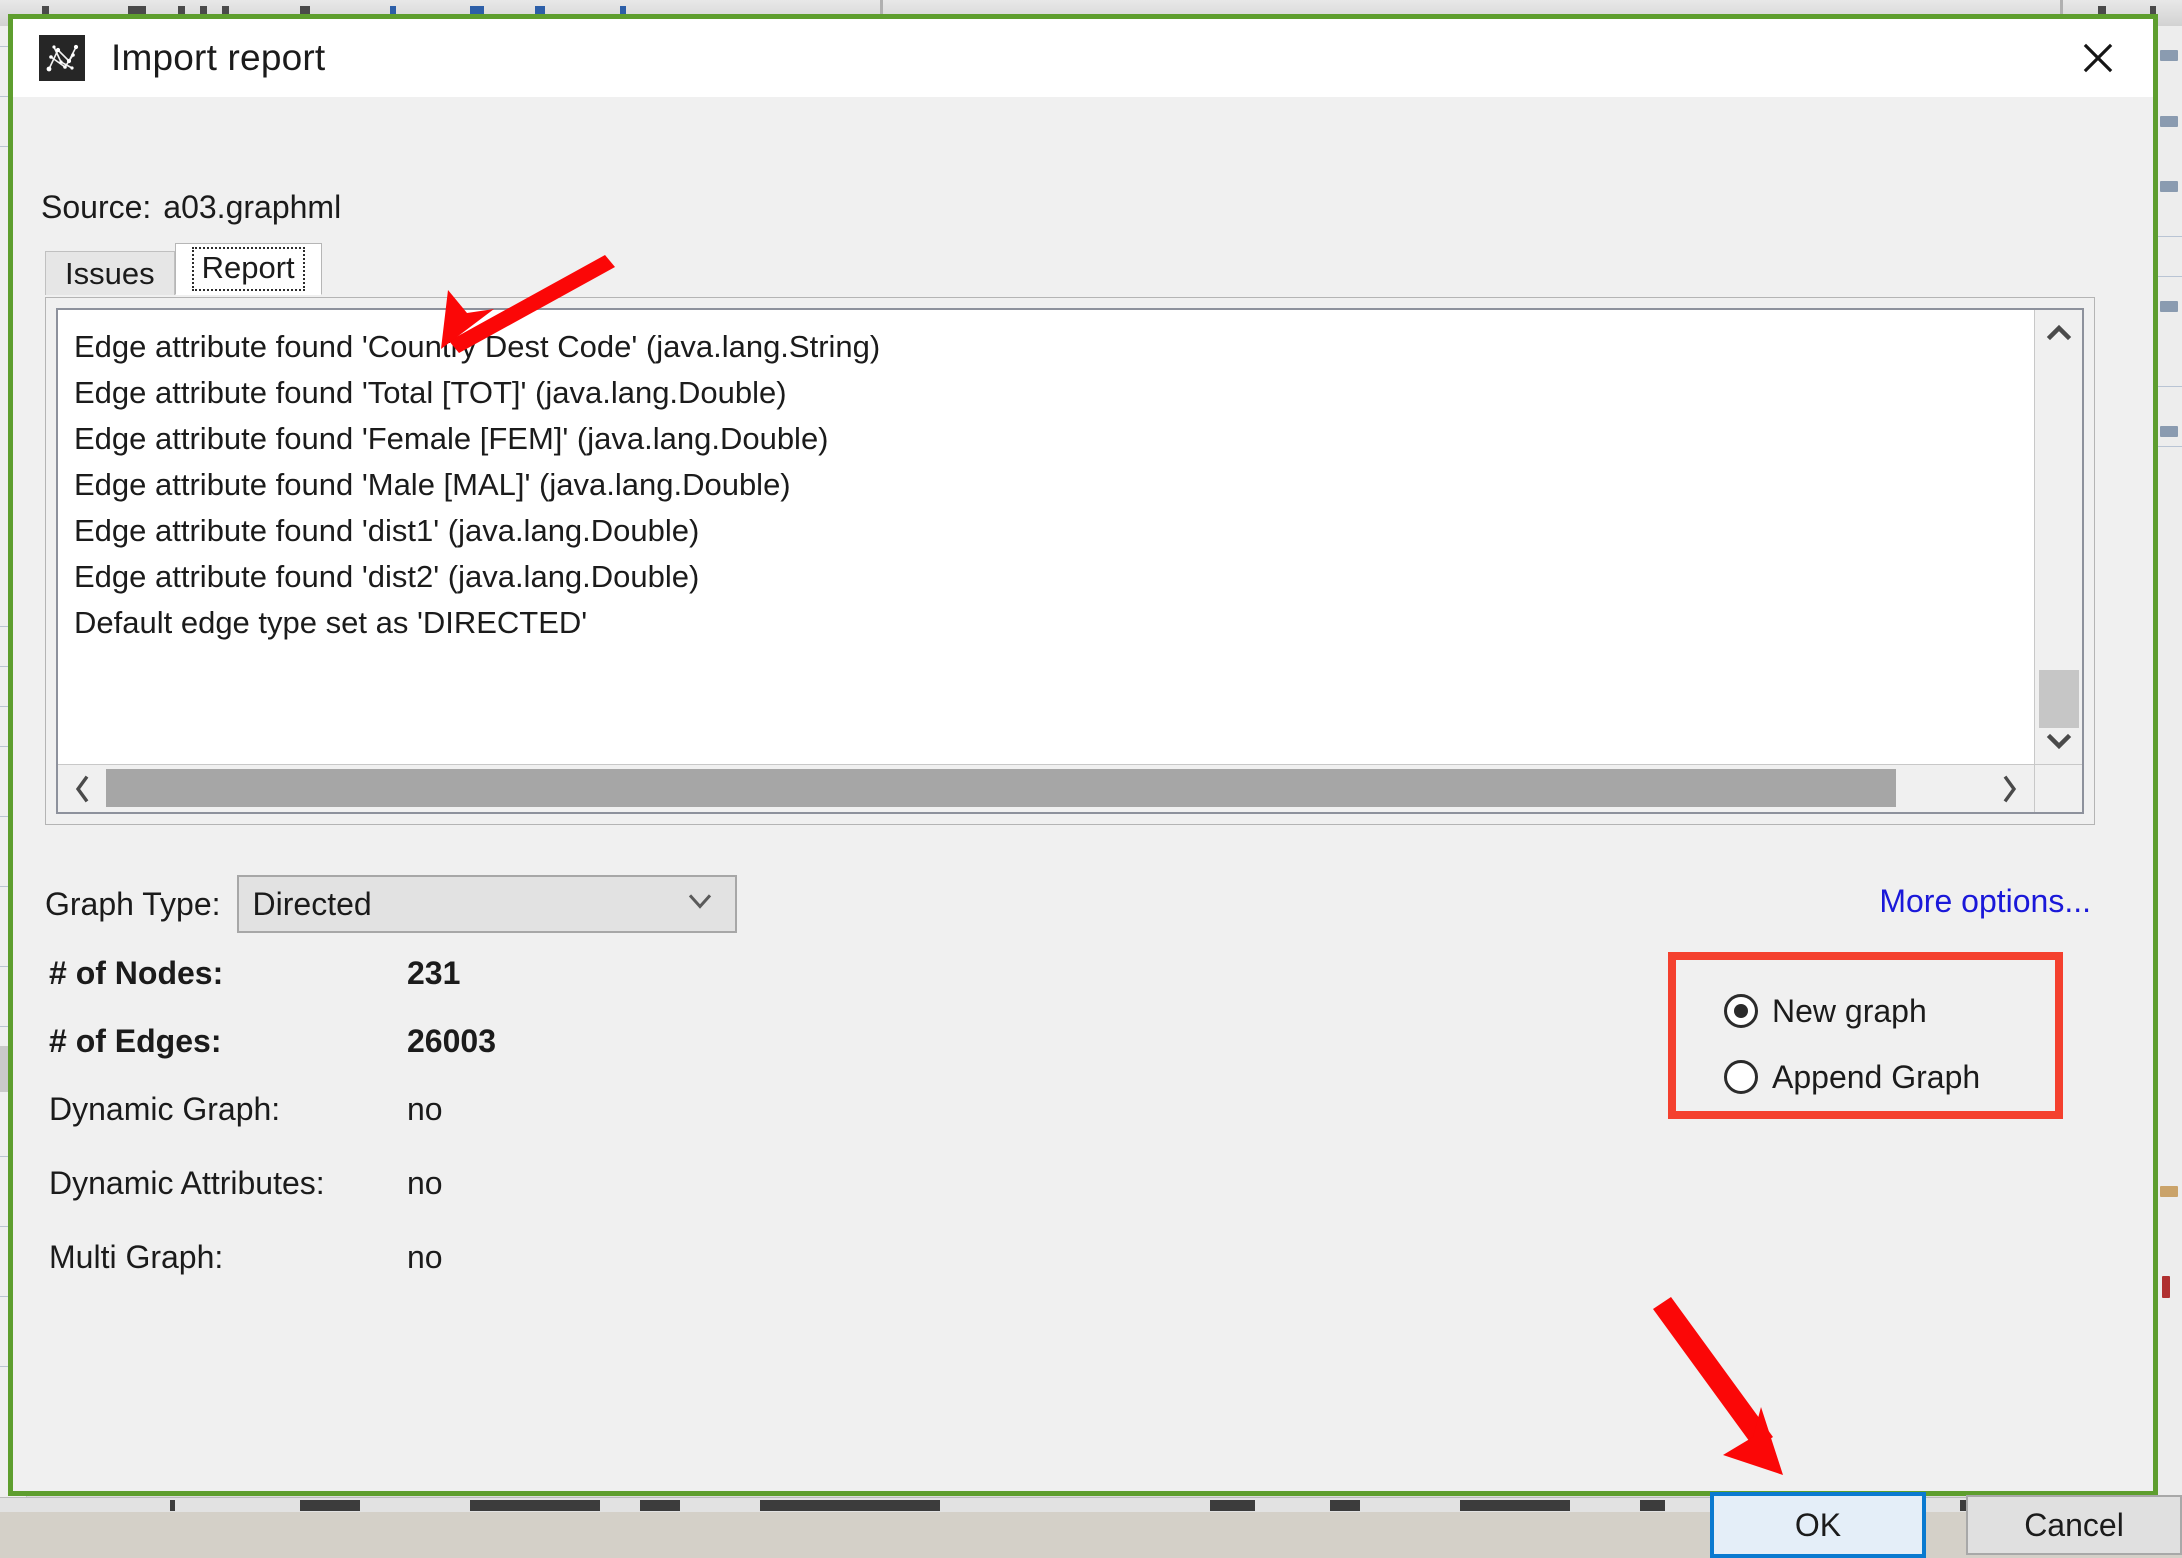  Describe the element at coordinates (2010, 788) in the screenshot. I see `chevron-right-icon` at that location.